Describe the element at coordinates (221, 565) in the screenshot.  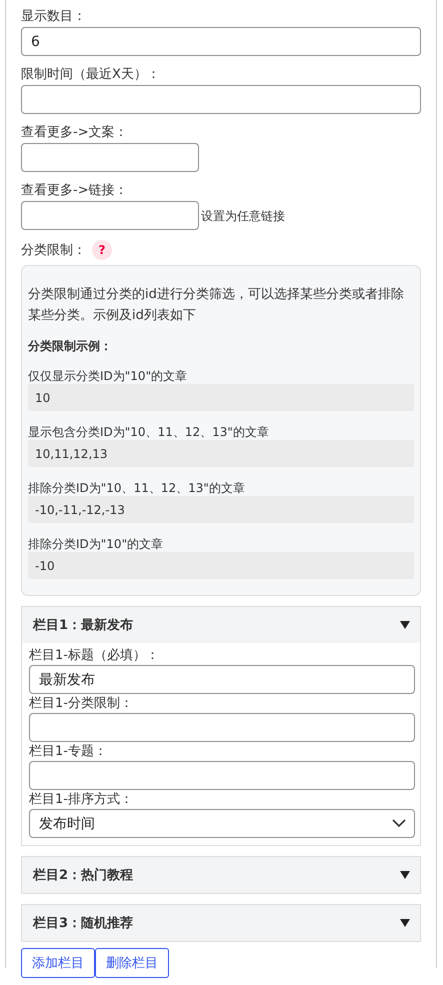
I see `code-sample: -10` at that location.